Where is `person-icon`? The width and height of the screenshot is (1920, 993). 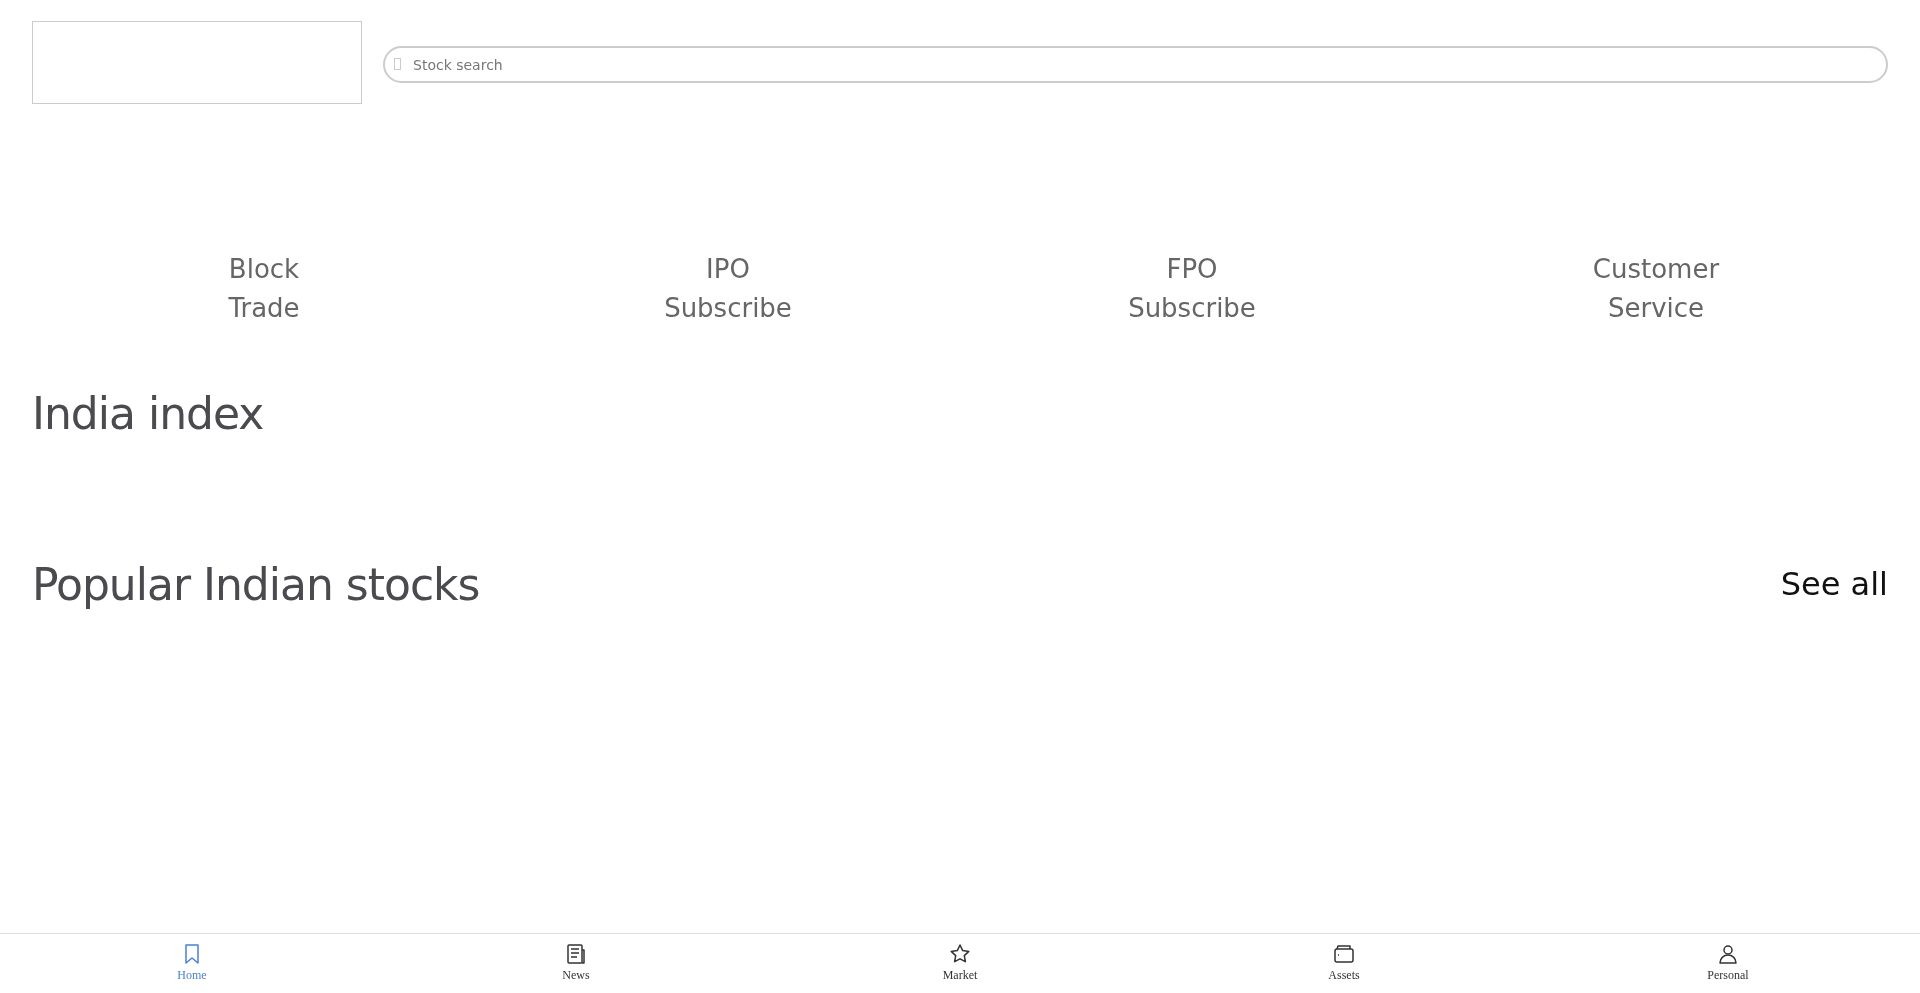 person-icon is located at coordinates (1728, 954).